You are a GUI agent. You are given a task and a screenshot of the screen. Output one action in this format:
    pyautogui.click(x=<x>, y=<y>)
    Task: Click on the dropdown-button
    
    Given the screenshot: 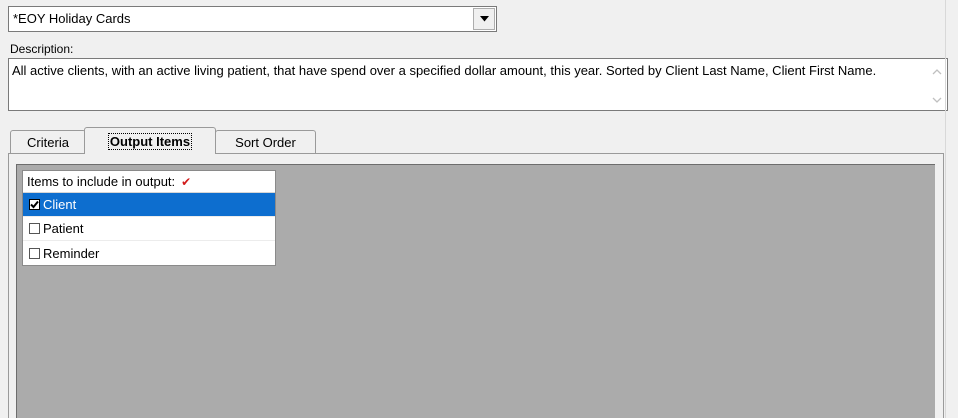 What is the action you would take?
    pyautogui.click(x=484, y=19)
    